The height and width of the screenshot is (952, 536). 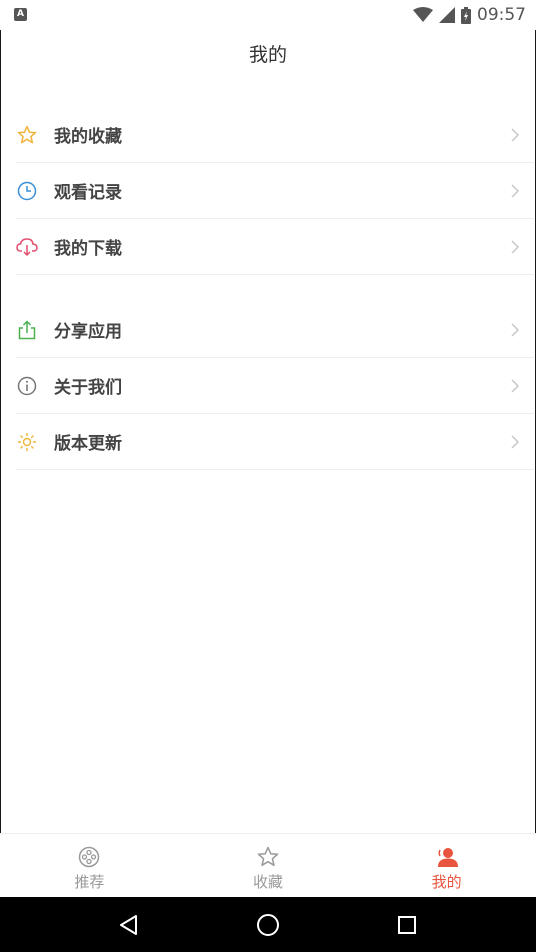 What do you see at coordinates (275, 330) in the screenshot?
I see `menu-item-share-app: 分享应用` at bounding box center [275, 330].